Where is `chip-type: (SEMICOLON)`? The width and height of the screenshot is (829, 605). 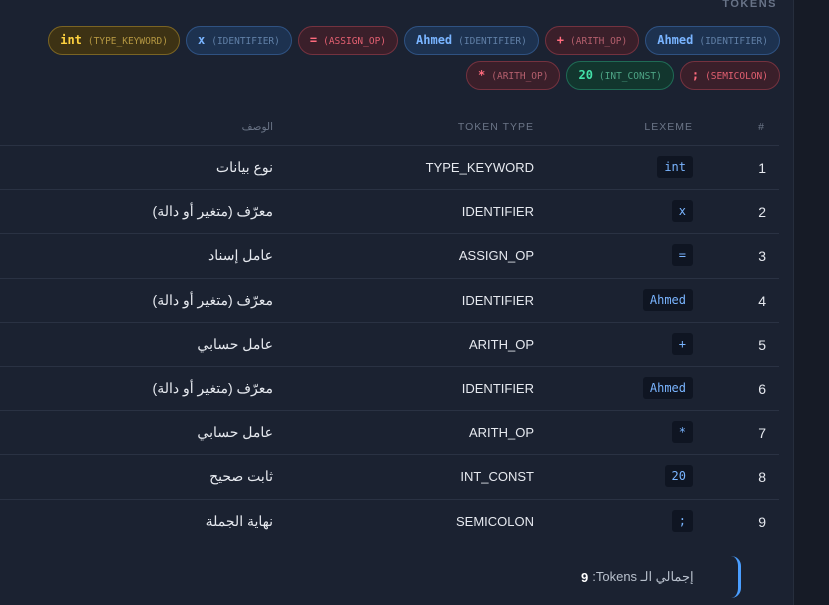
chip-type: (SEMICOLON) is located at coordinates (736, 76).